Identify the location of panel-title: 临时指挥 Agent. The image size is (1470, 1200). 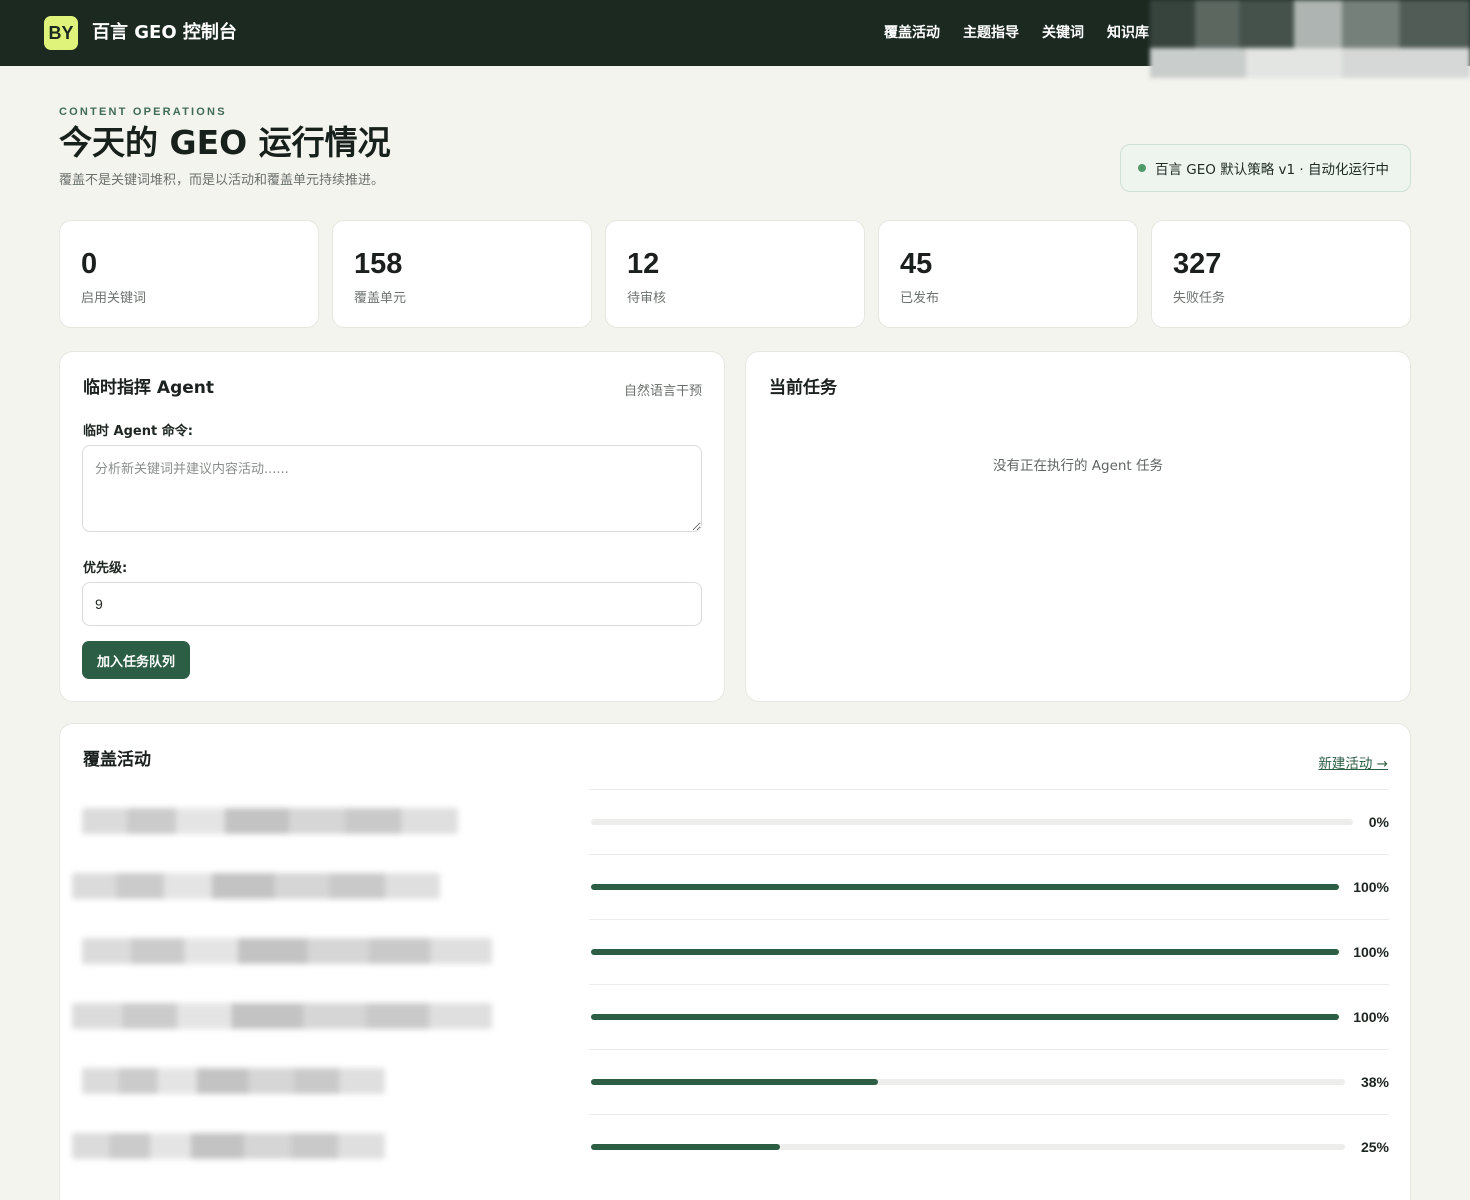
(149, 388).